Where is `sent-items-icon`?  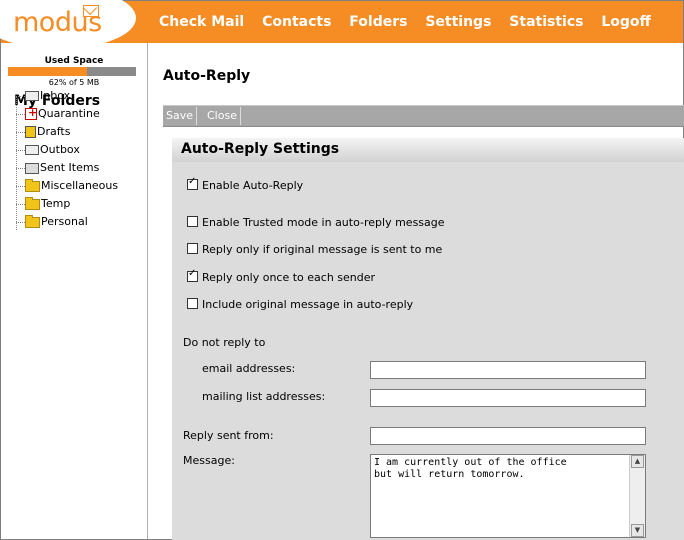 sent-items-icon is located at coordinates (32, 168).